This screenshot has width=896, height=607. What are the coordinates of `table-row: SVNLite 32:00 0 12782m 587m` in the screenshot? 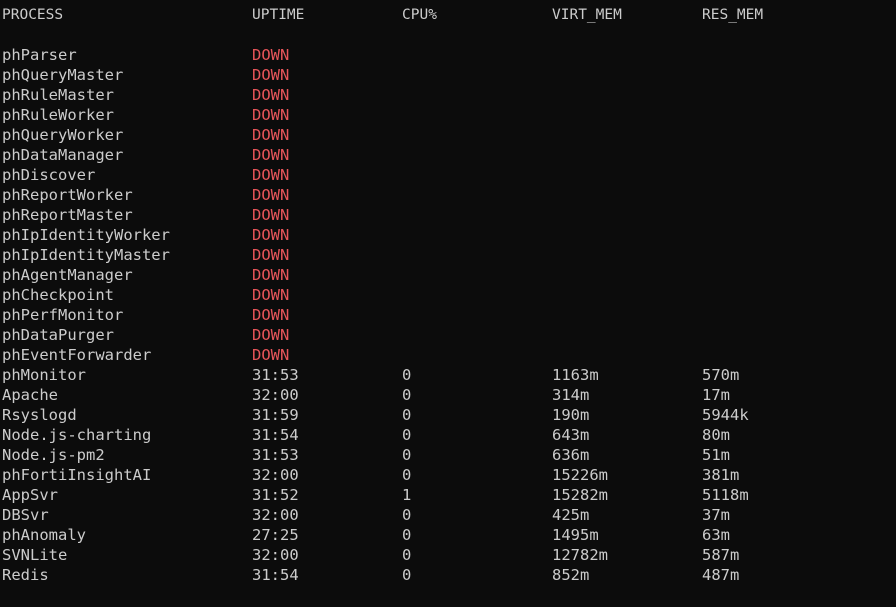 It's located at (448, 555).